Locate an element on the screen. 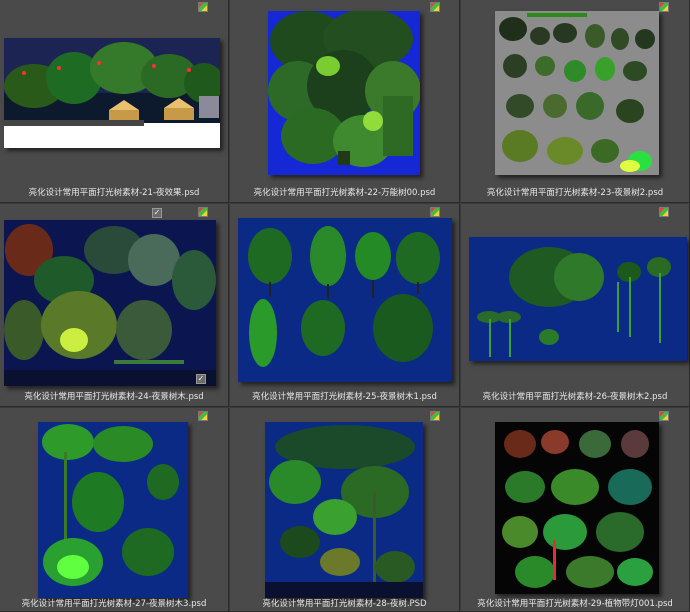  file-name: 亮化设计常用平面打光树素材-27-夜景树木3.psd is located at coordinates (114, 603).